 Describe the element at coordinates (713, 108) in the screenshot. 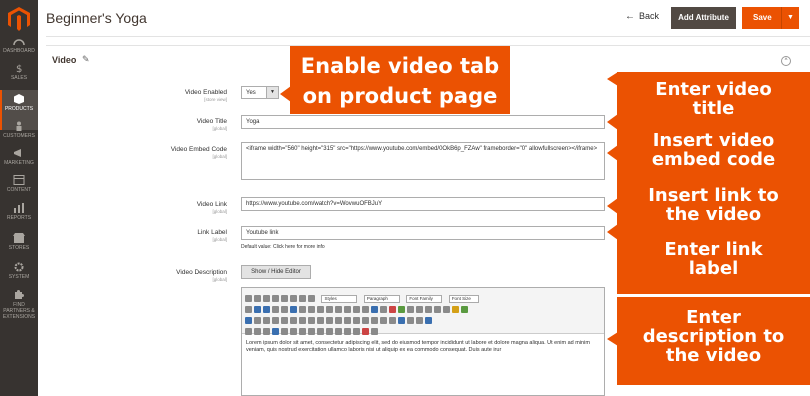

I see `callout-line: title` at that location.